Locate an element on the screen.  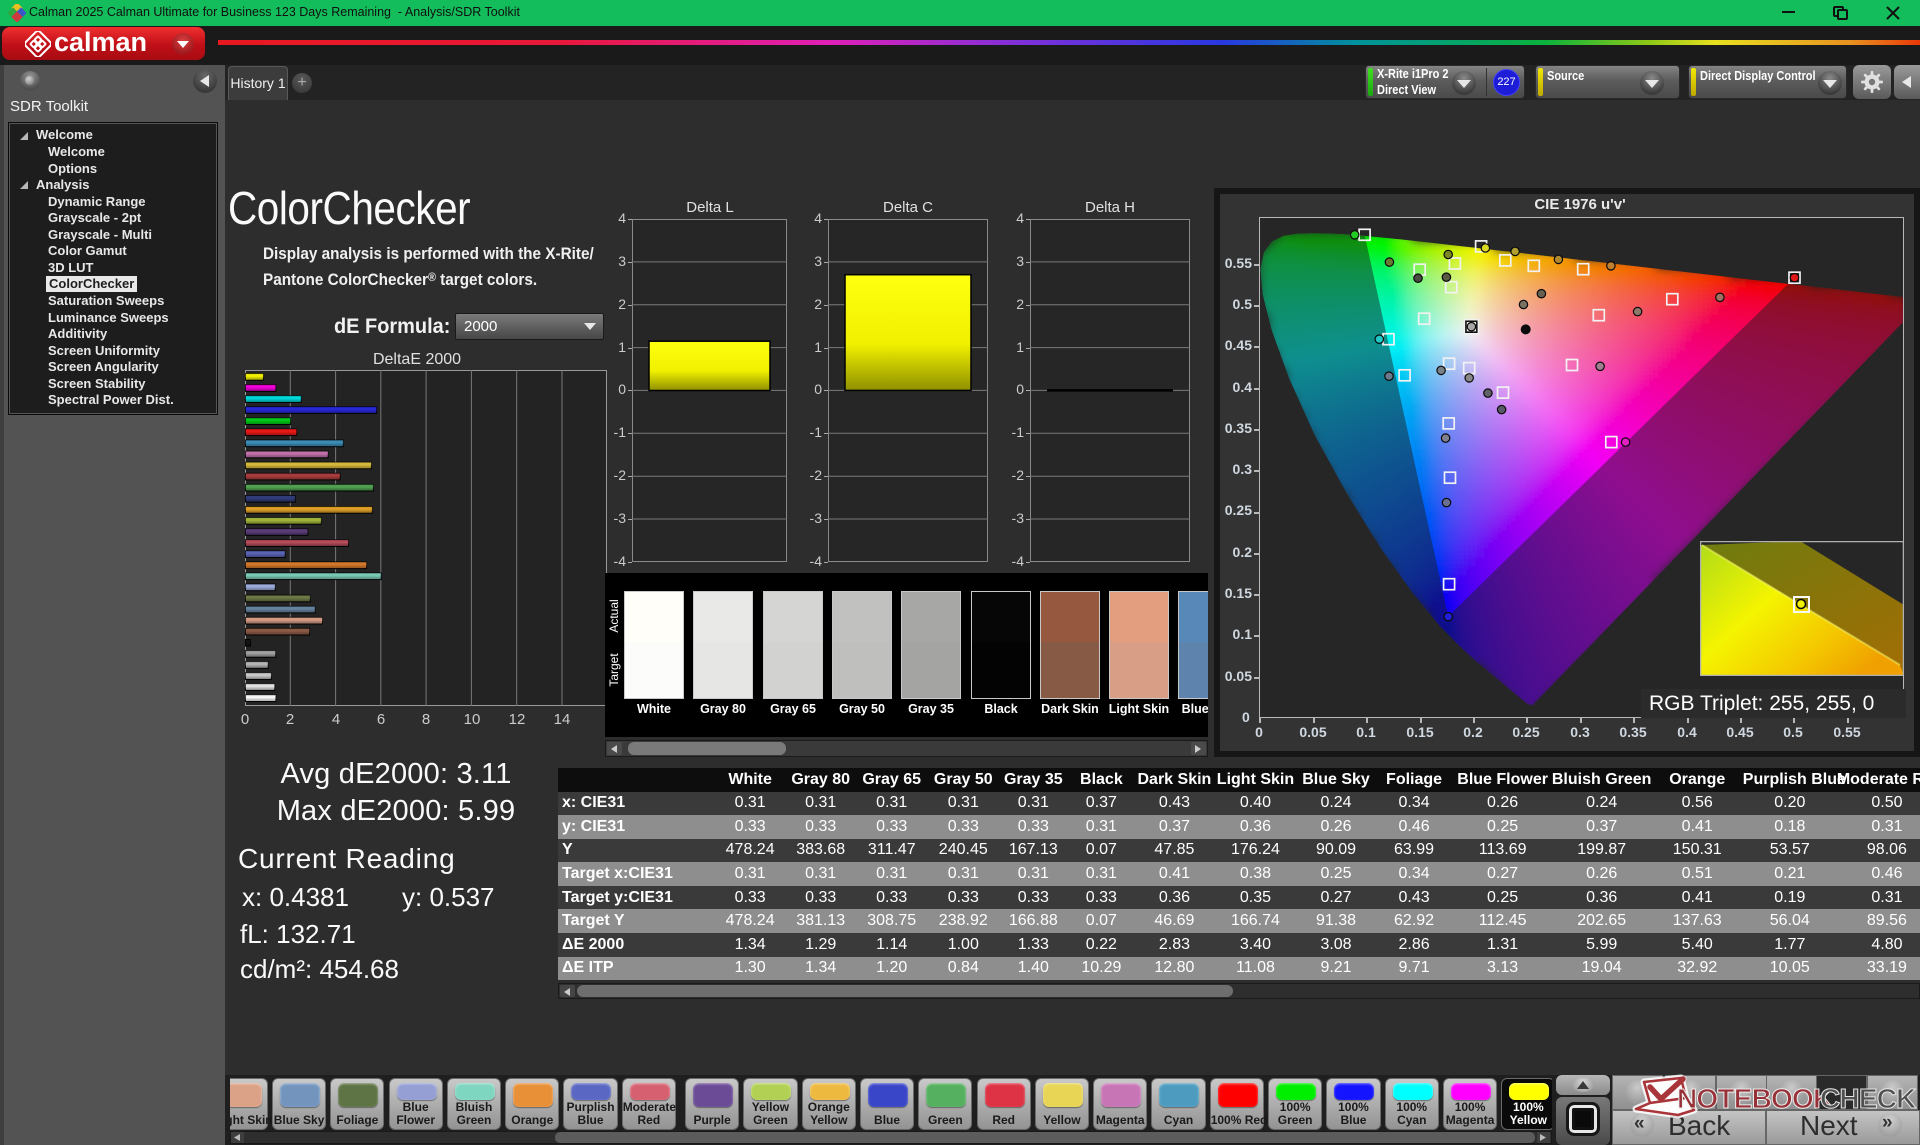
svg-text: CHECK is located at coordinates (1868, 1098).